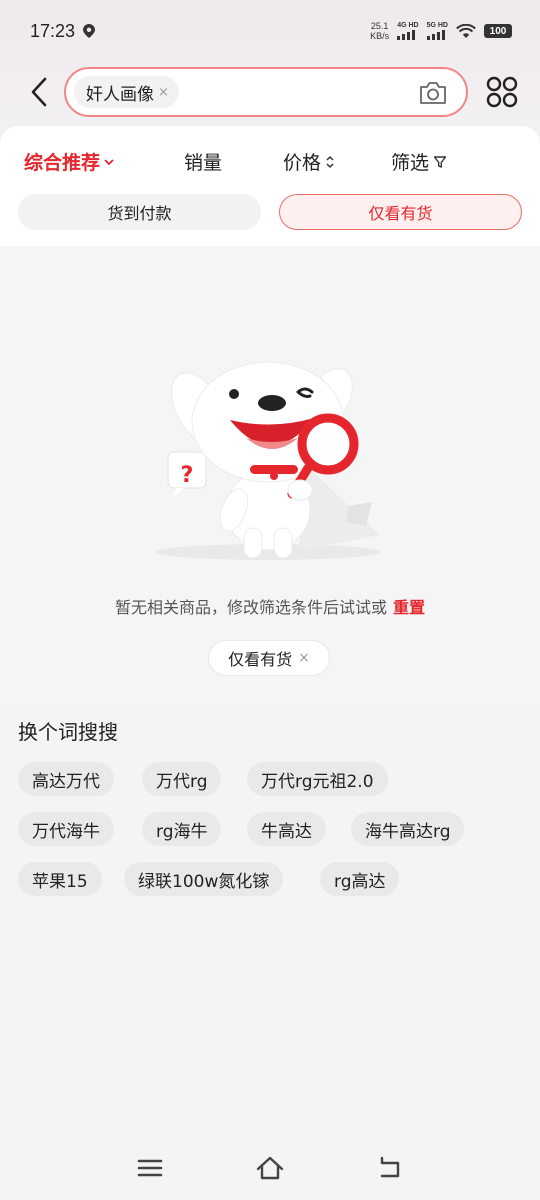 This screenshot has width=540, height=1200. I want to click on wifi-icon, so click(466, 30).